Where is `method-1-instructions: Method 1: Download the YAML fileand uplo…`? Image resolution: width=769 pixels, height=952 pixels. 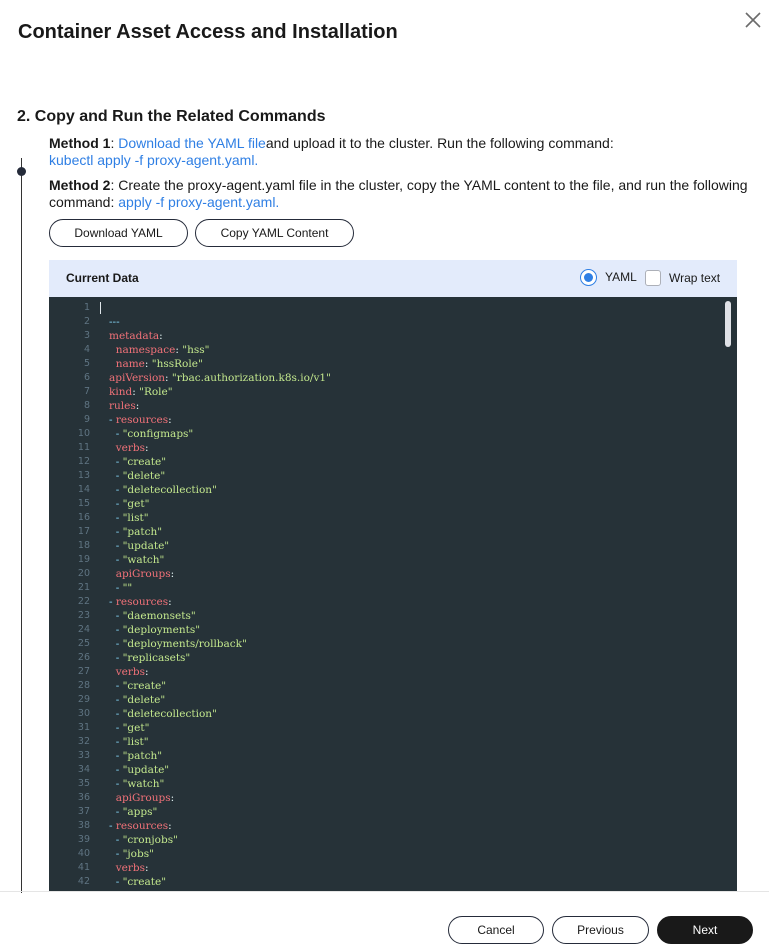
method-1-instructions: Method 1: Download the YAML fileand uplo… is located at coordinates (399, 152).